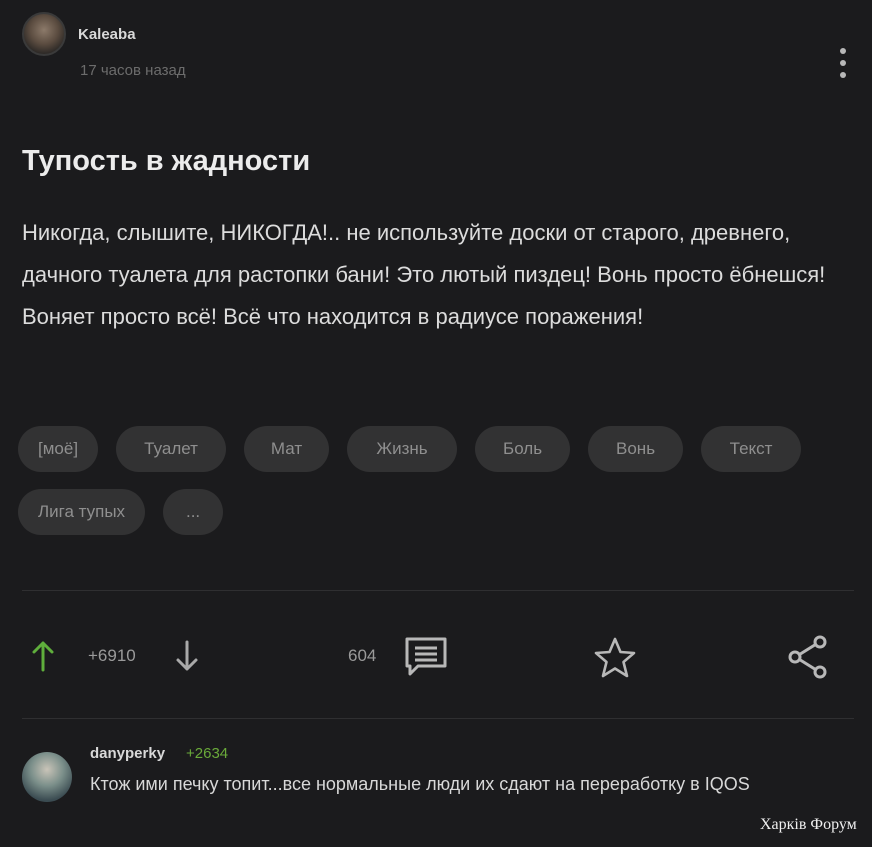 The width and height of the screenshot is (872, 847). What do you see at coordinates (47, 777) in the screenshot?
I see `commenter-avatar` at bounding box center [47, 777].